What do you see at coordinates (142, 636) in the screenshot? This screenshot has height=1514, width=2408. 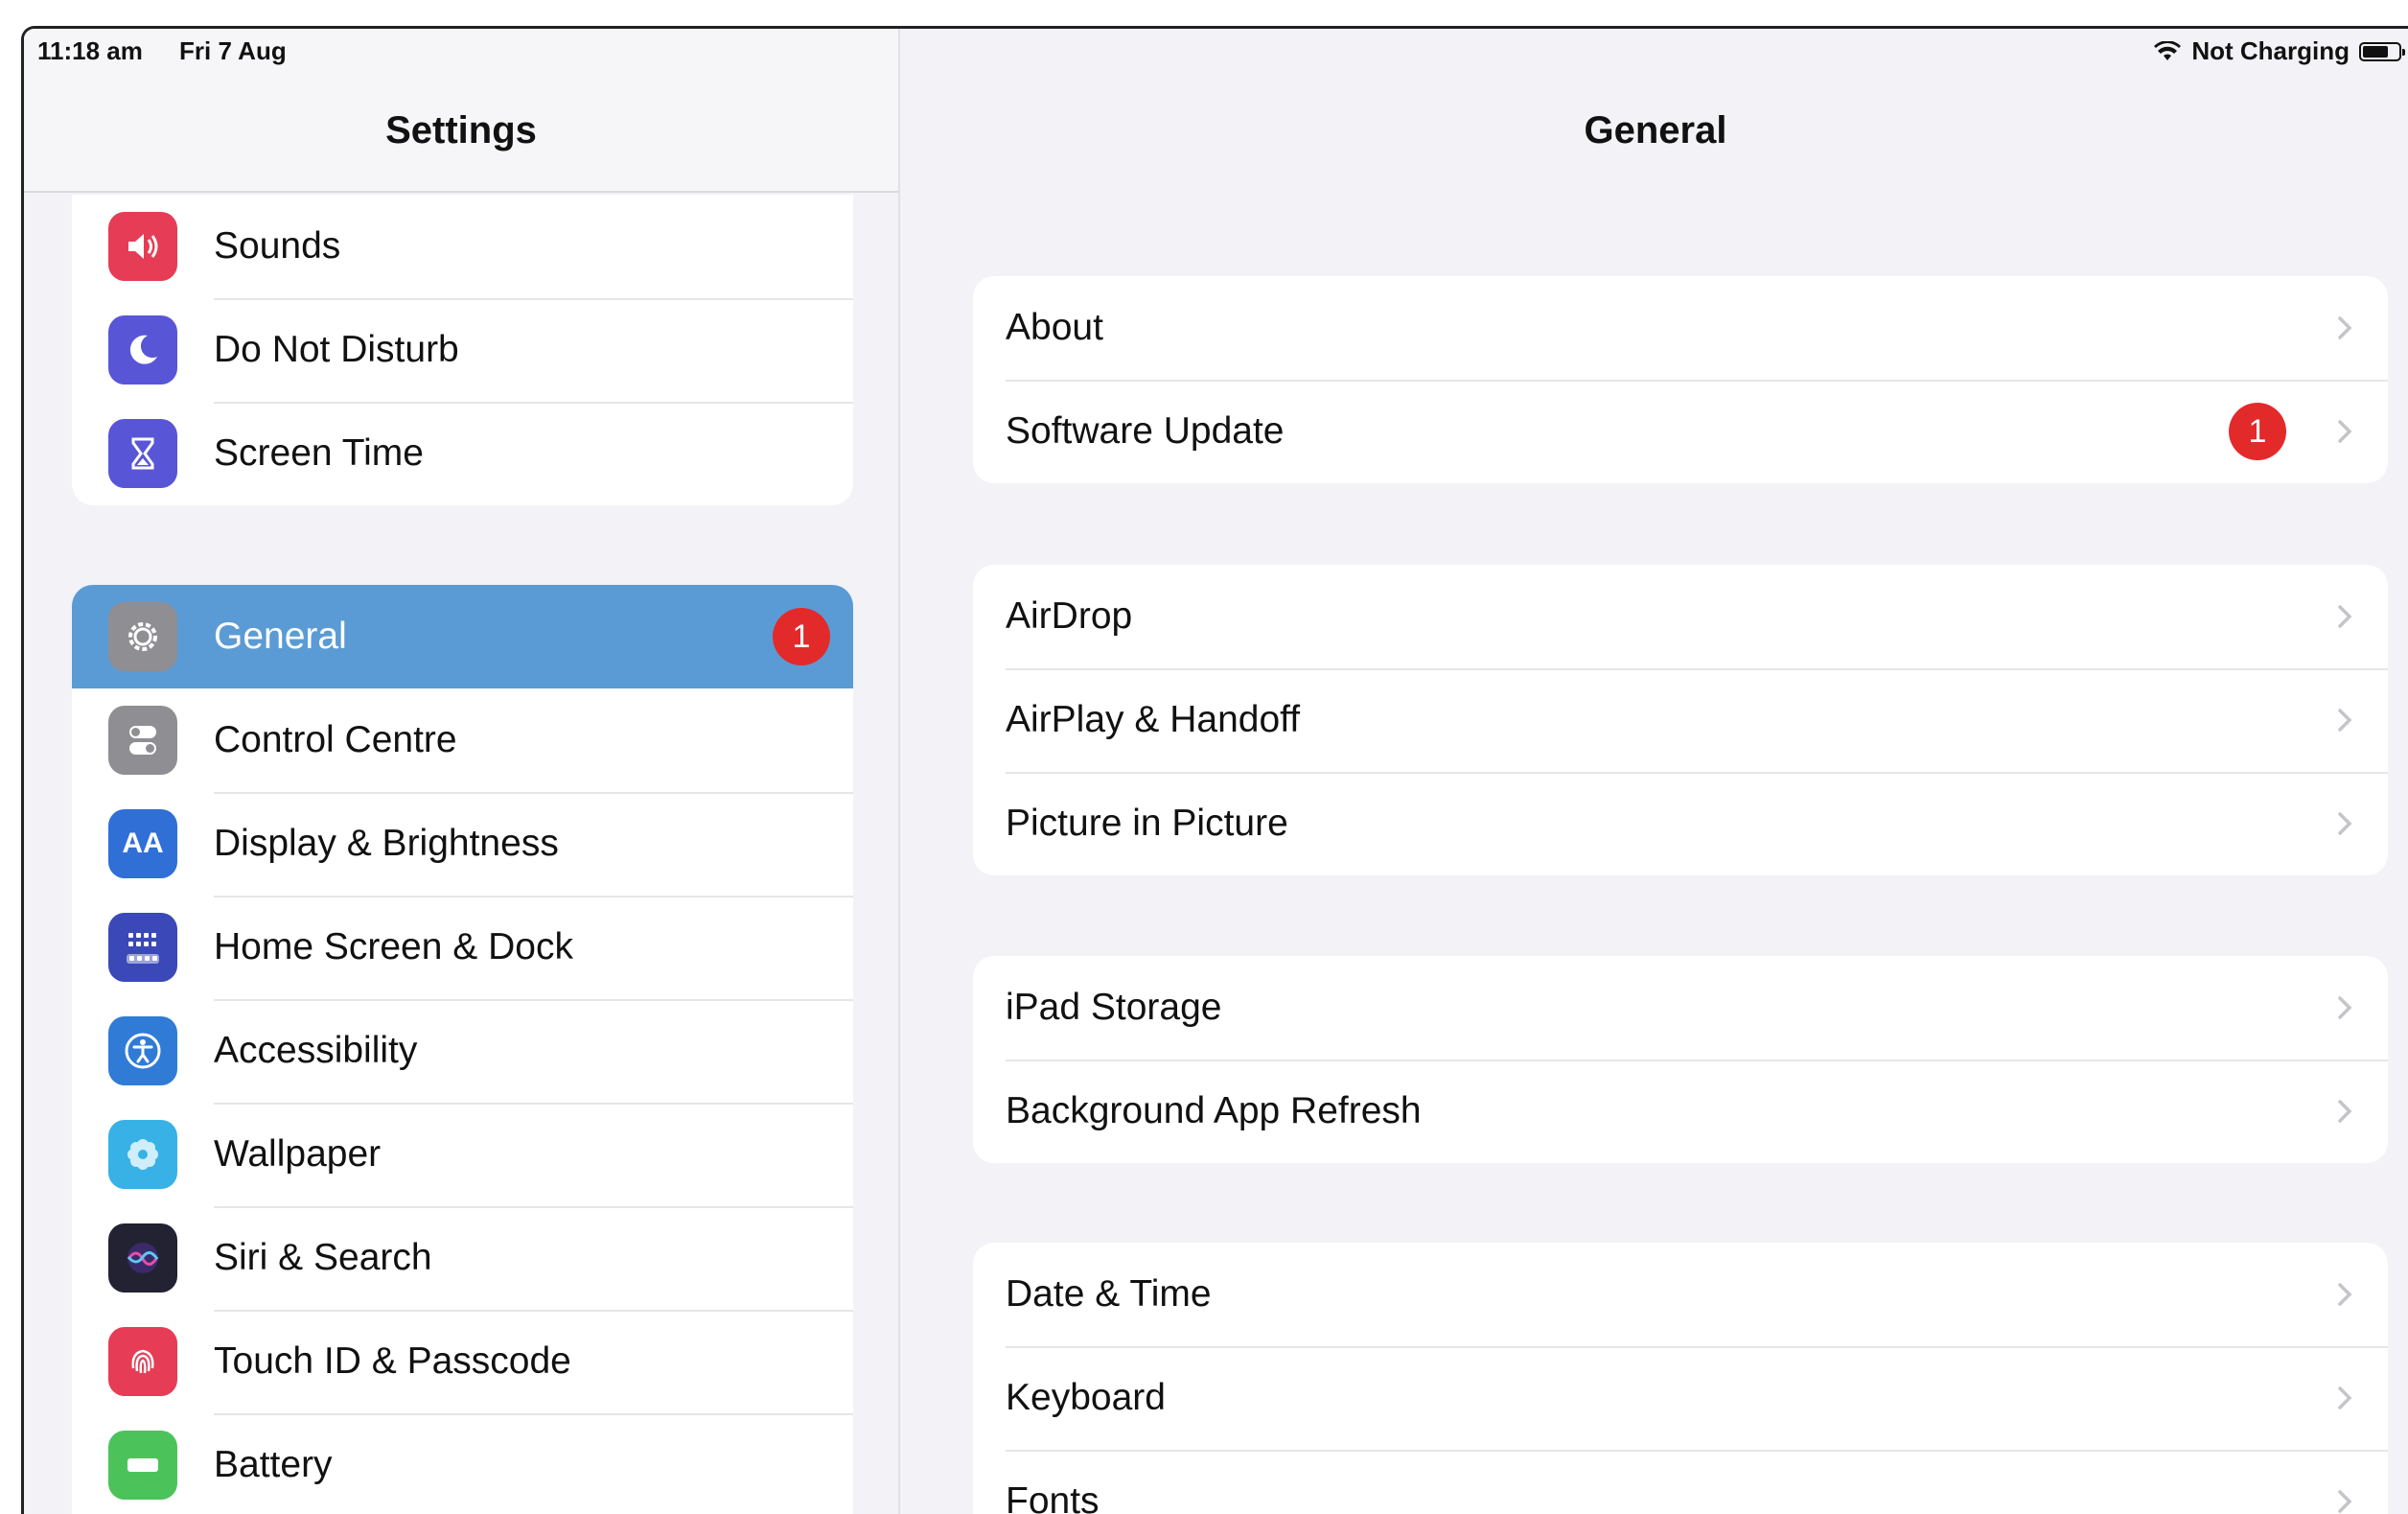 I see `gear-icon` at bounding box center [142, 636].